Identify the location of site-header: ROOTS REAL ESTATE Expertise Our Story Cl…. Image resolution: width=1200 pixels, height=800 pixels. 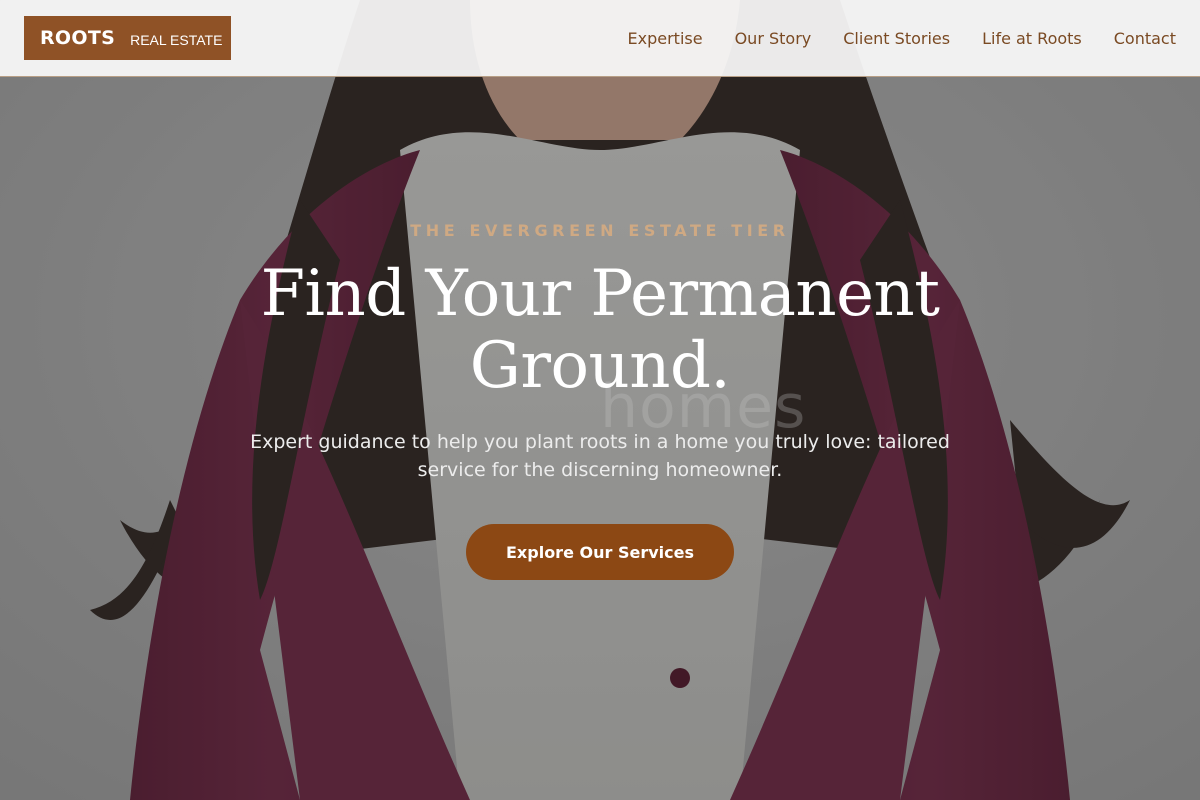
(600, 38).